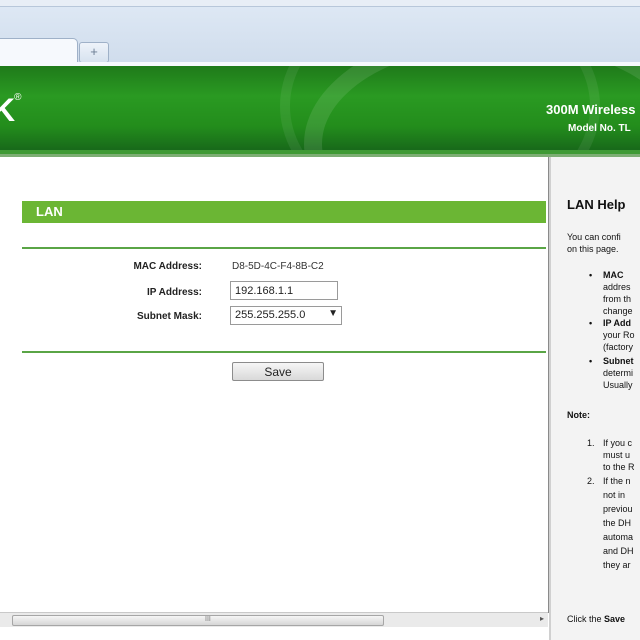  I want to click on help-note-number: 1., so click(591, 443).